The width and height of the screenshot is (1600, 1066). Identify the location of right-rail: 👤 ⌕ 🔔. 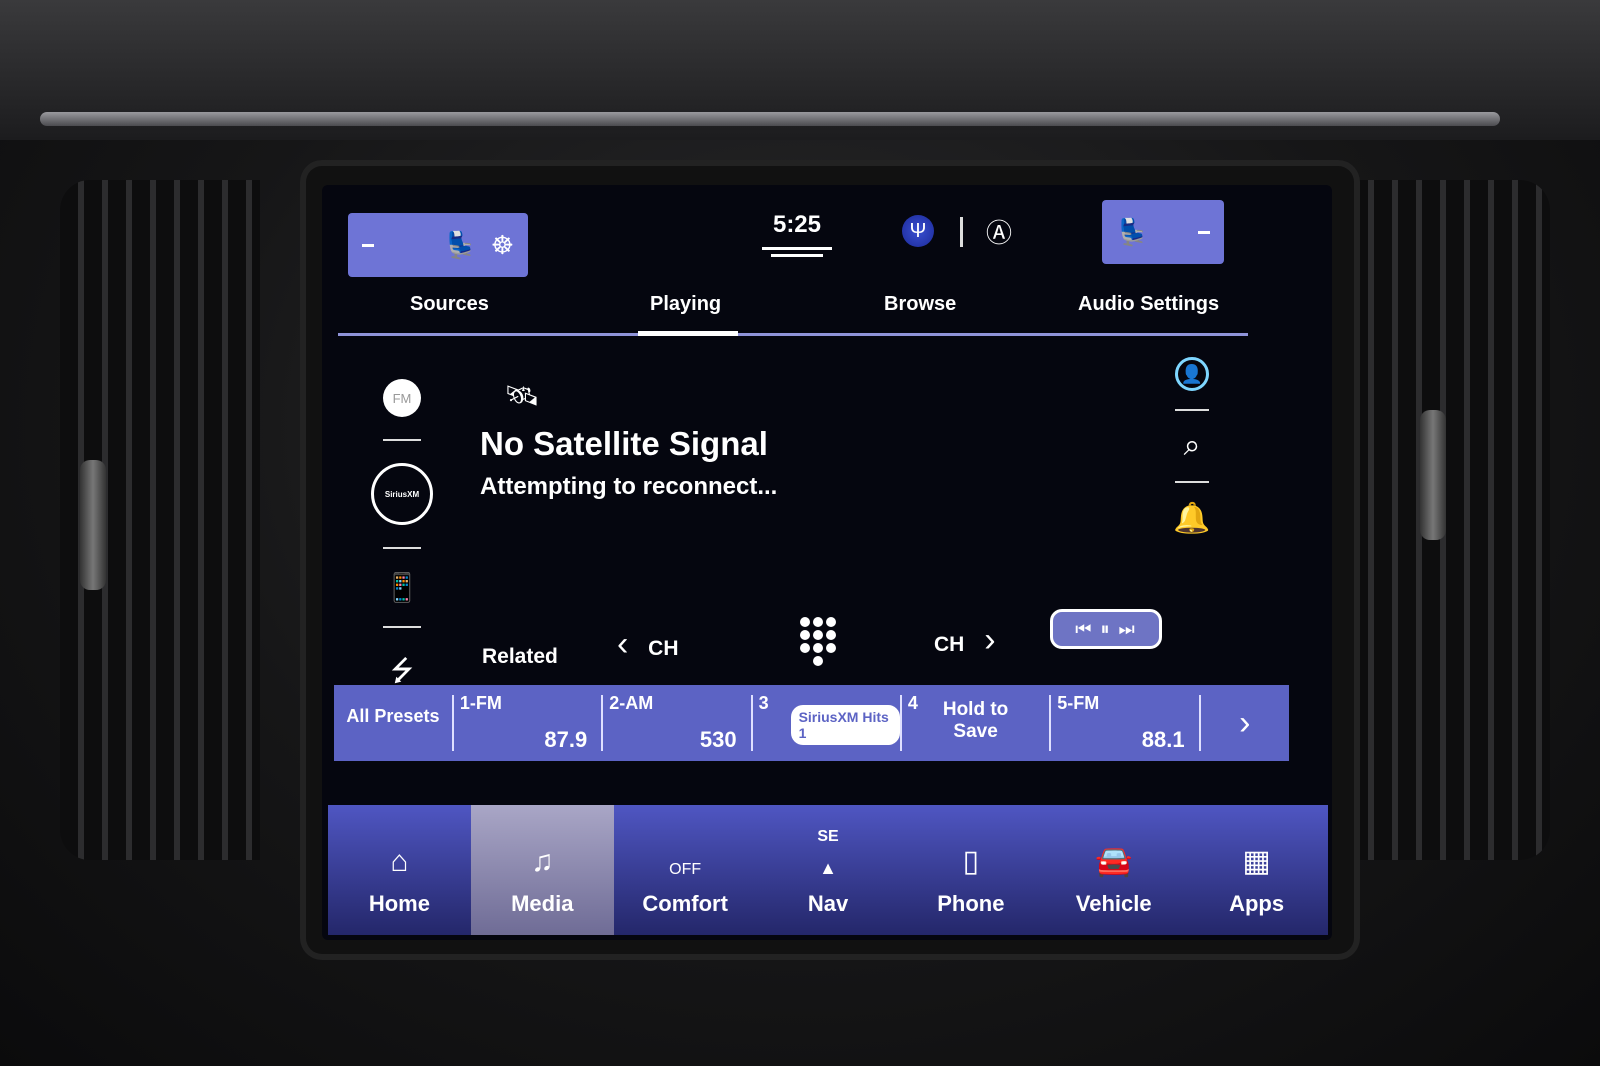
(1192, 446).